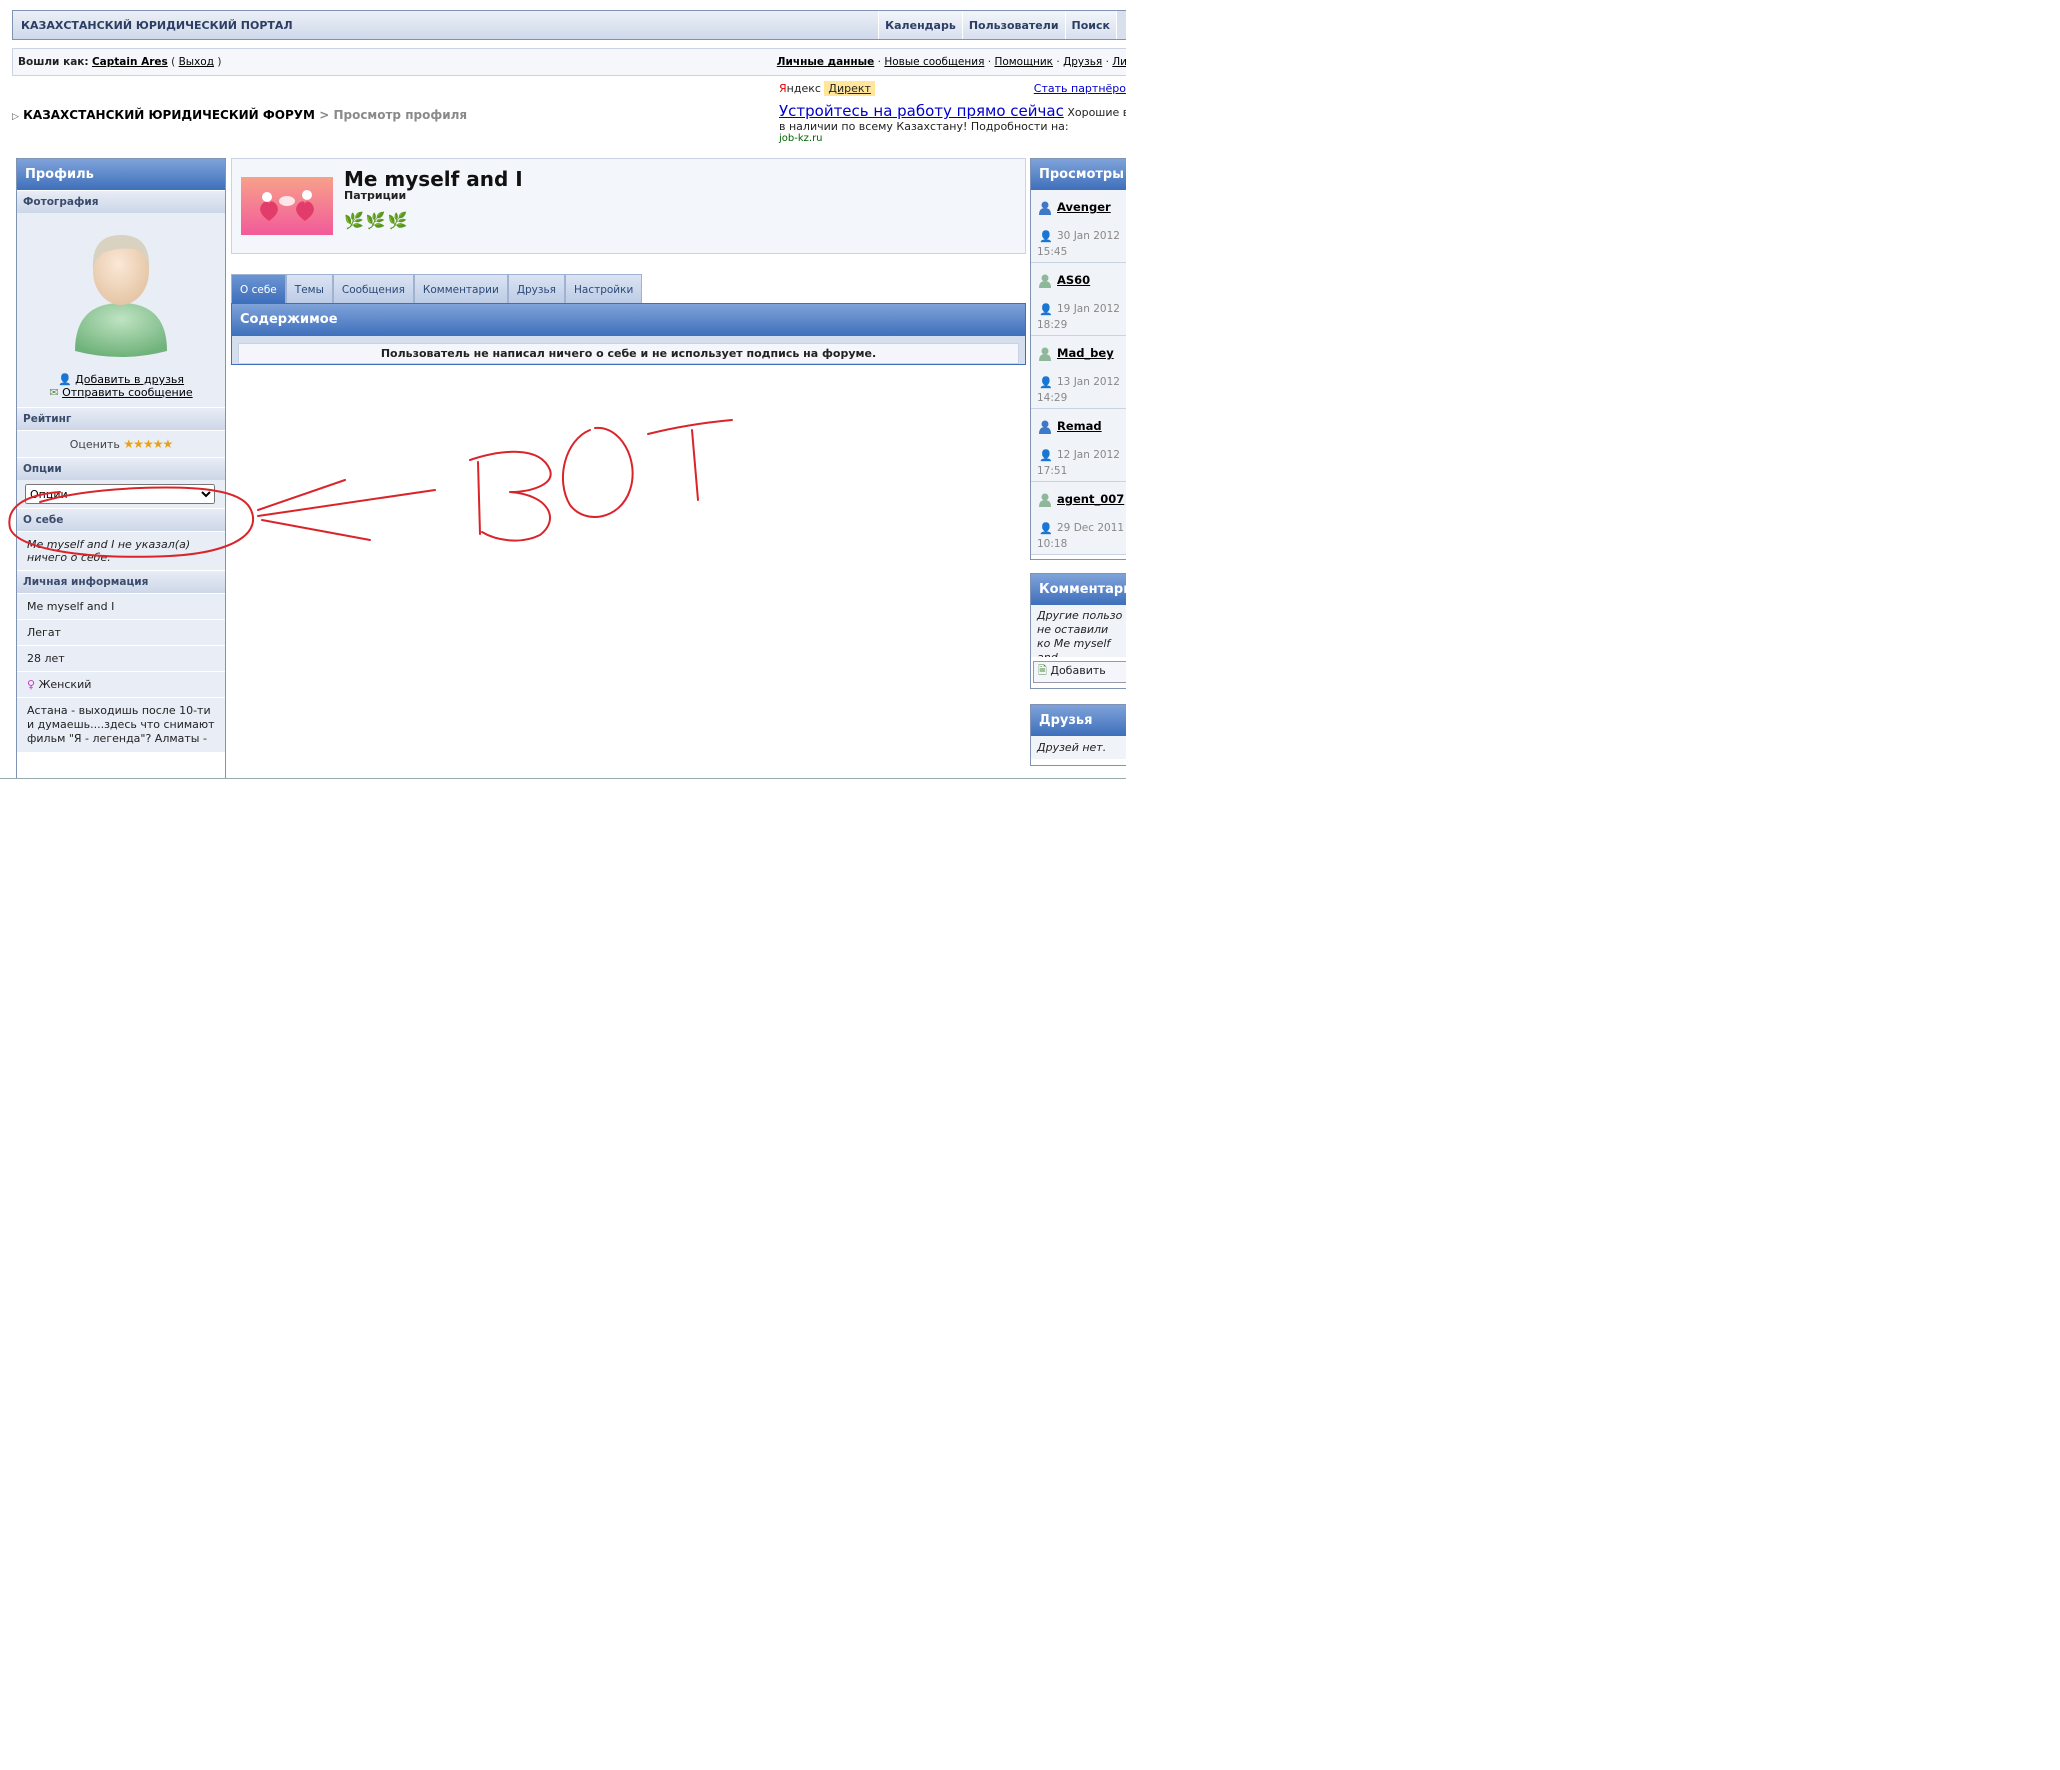 This screenshot has height=1770, width=2060. Describe the element at coordinates (690, 427) in the screenshot. I see `annotation-letter-t-bar` at that location.